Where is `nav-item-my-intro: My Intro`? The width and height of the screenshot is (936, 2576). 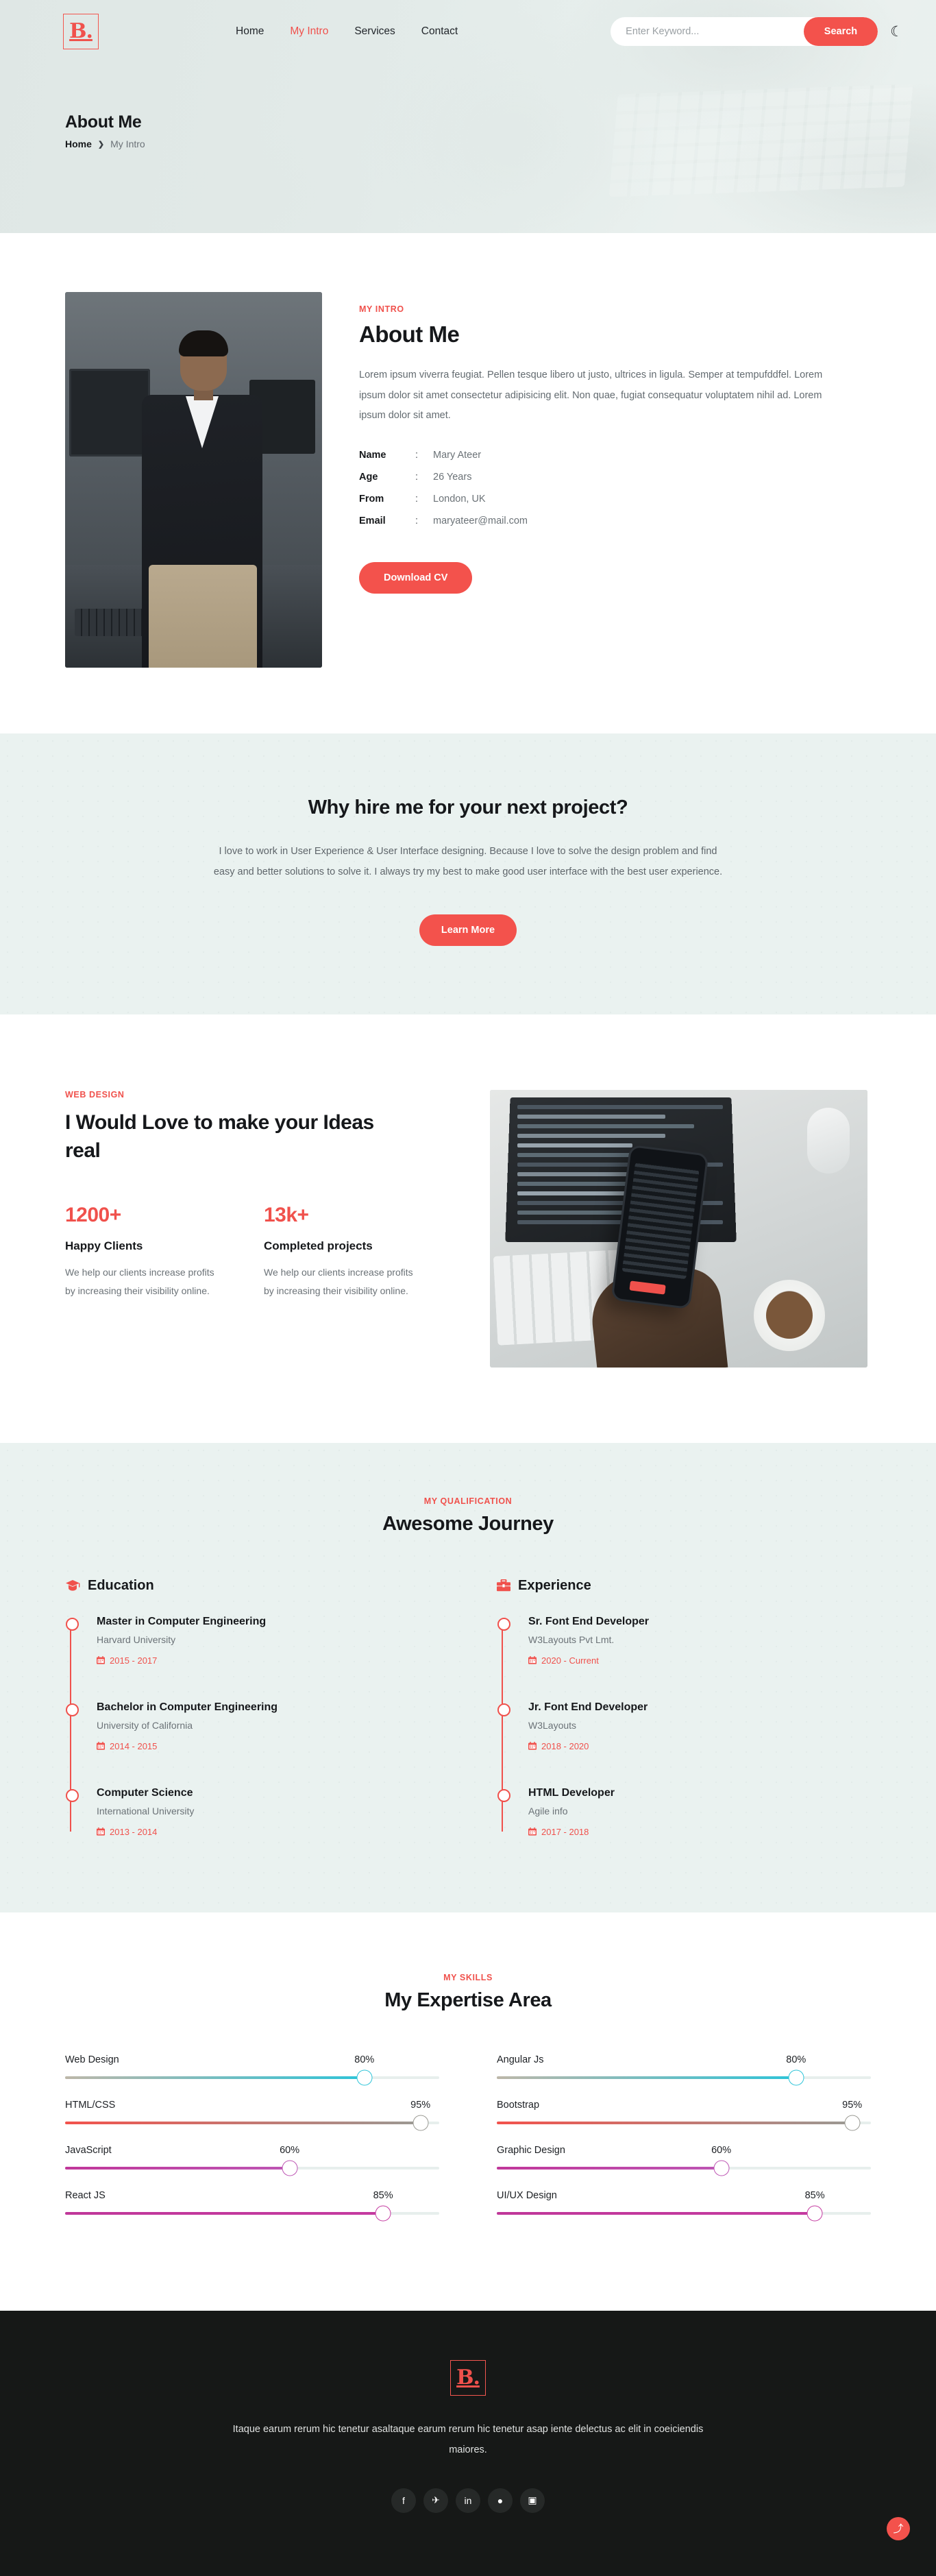 nav-item-my-intro: My Intro is located at coordinates (309, 31).